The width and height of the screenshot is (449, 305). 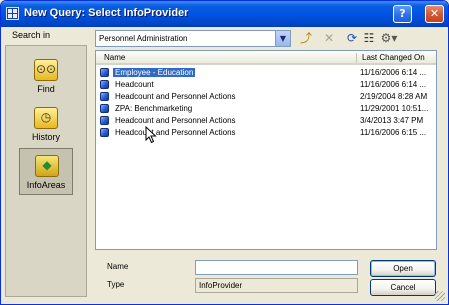 I want to click on binoculars-icon: ⊙⊙, so click(x=46, y=70).